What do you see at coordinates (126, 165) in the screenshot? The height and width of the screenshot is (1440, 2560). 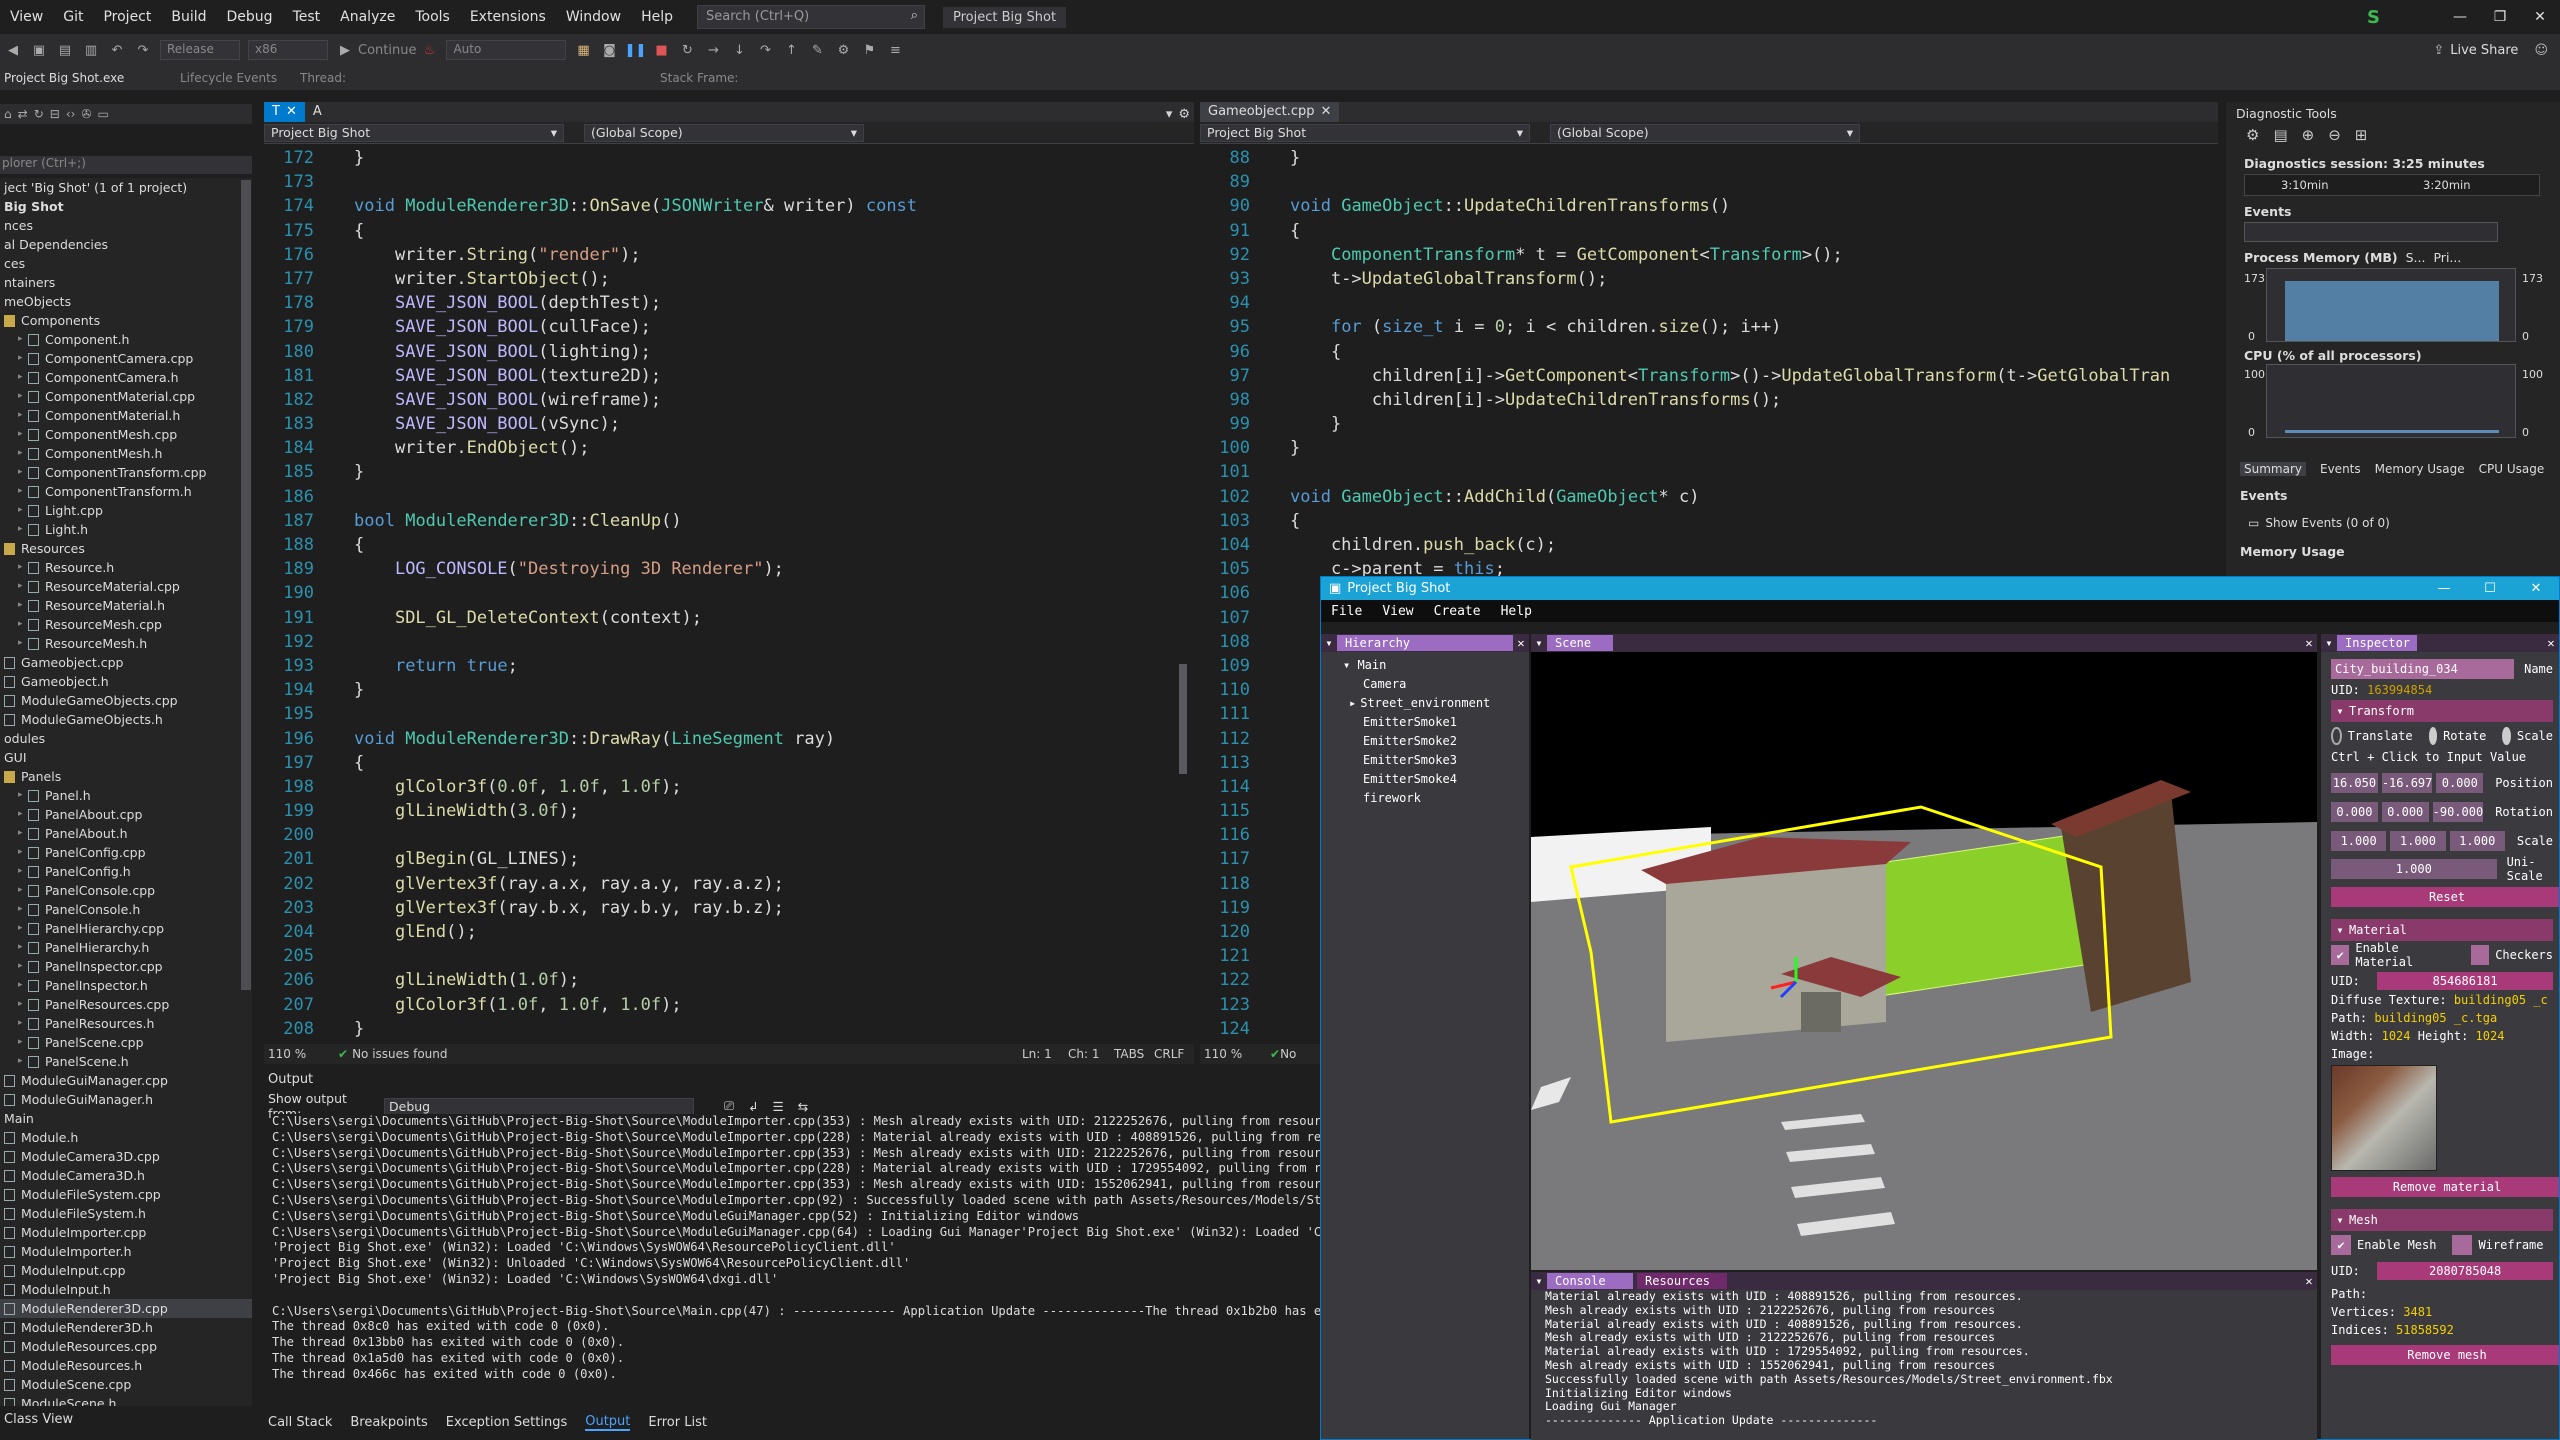 I see `solution-search: plorer (Ctrl+;)` at bounding box center [126, 165].